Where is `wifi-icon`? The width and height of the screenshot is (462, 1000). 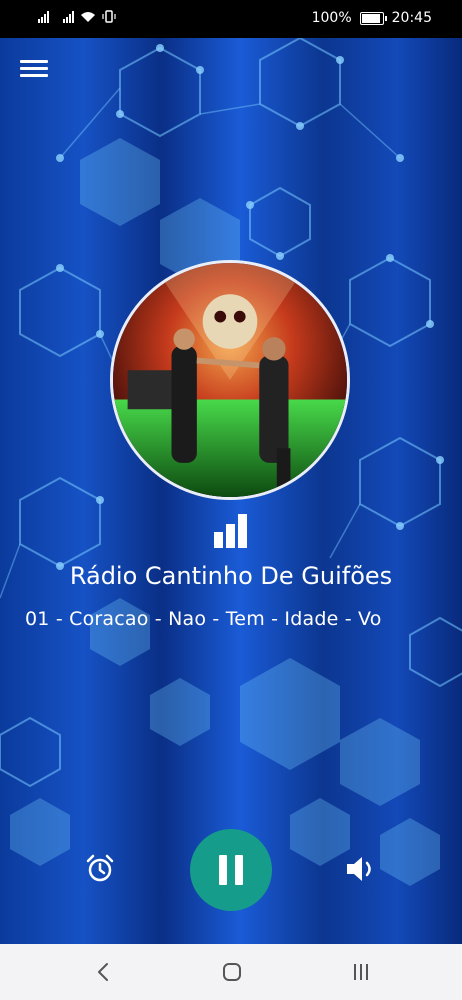 wifi-icon is located at coordinates (88, 17).